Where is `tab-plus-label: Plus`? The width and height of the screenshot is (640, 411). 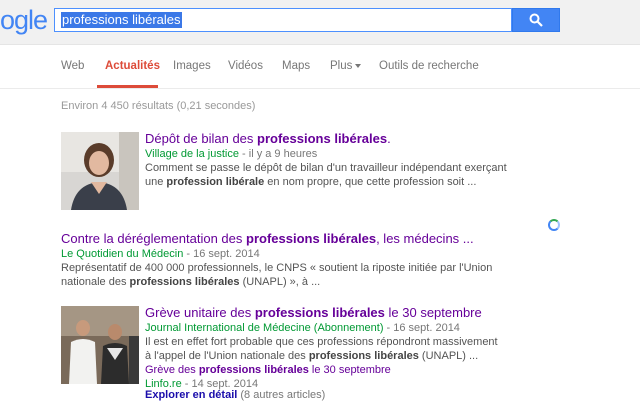
tab-plus-label: Plus is located at coordinates (341, 66).